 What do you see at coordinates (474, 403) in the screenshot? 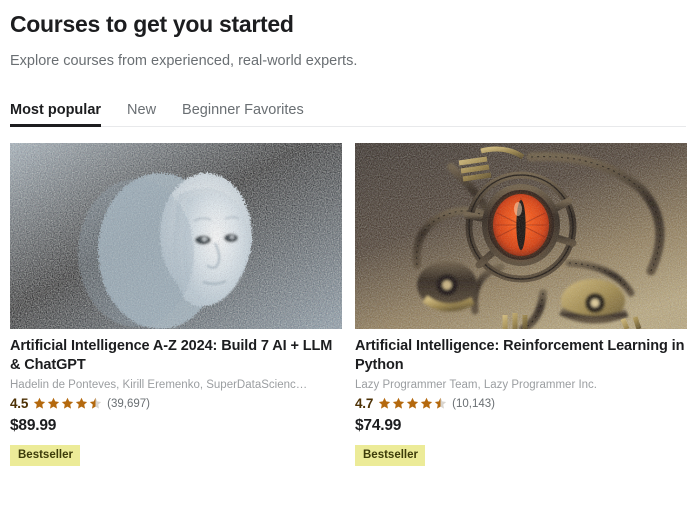
I see `rating-count: (10,143)` at bounding box center [474, 403].